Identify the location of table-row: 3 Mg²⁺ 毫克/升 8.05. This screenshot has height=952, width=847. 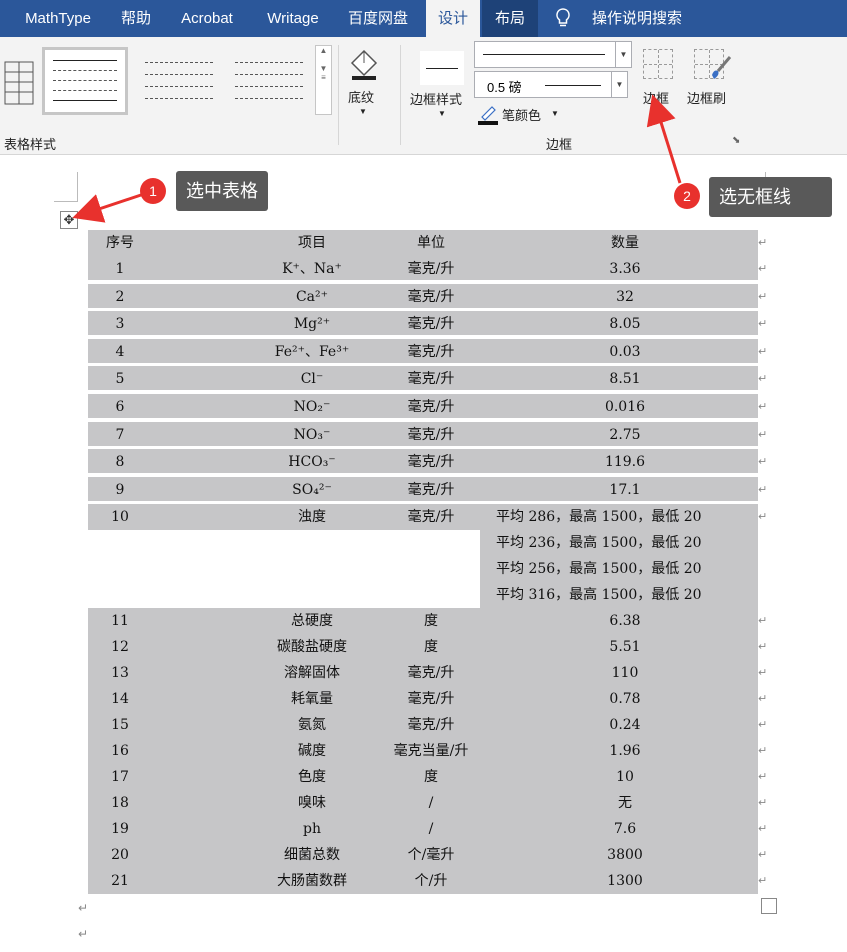
(423, 324).